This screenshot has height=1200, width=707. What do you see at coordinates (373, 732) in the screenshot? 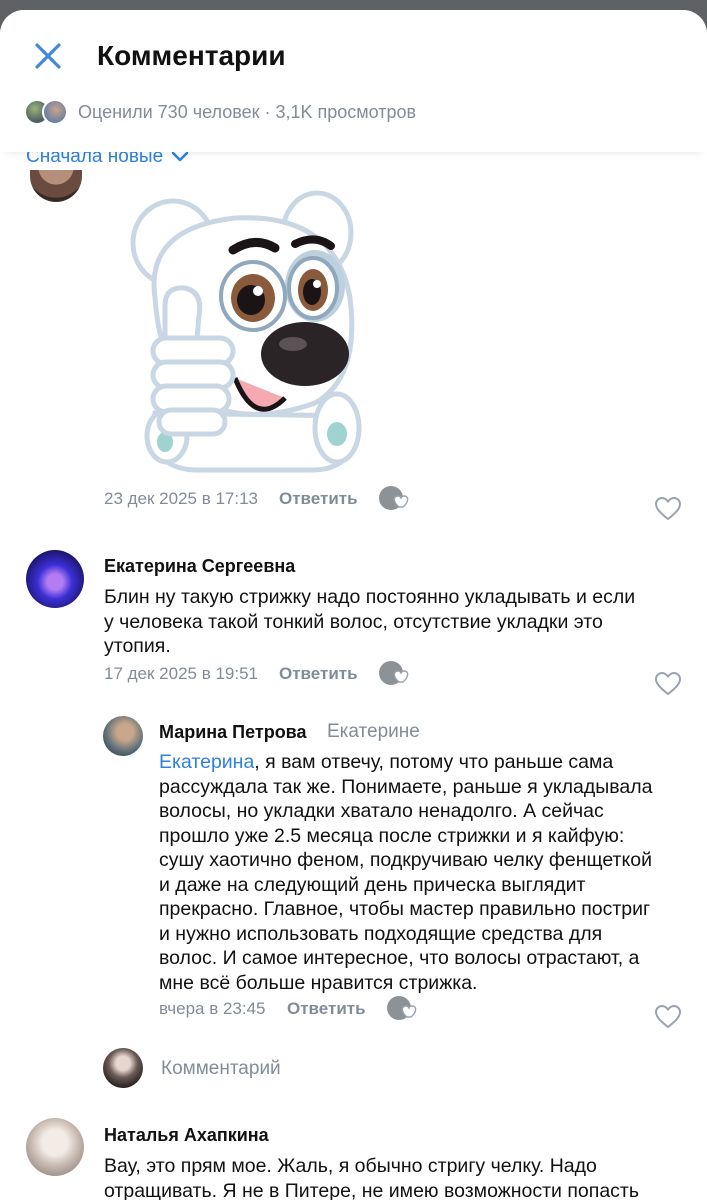
I see `reply-to-name: Екатерине` at bounding box center [373, 732].